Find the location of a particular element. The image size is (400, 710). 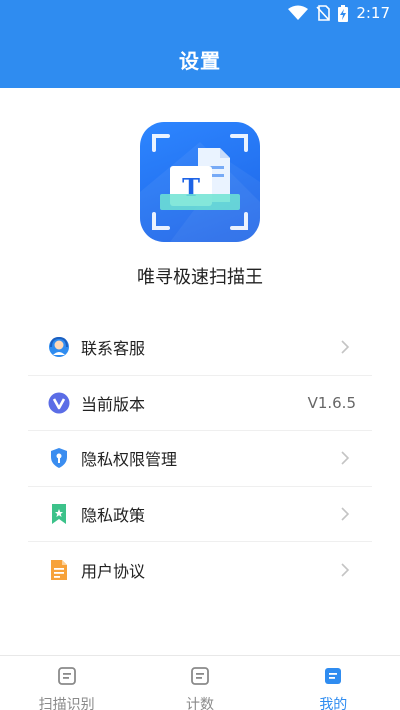

menu-item-privacy-permissions: 隐私权限管理 is located at coordinates (200, 459).